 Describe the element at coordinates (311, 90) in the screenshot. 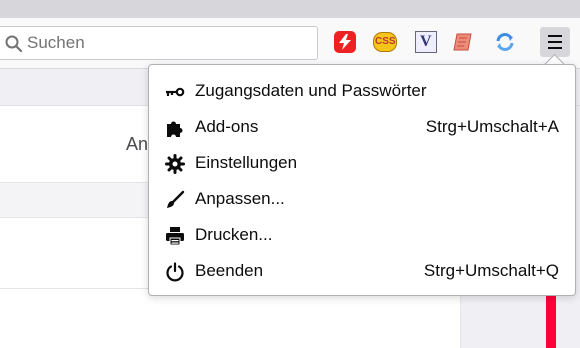

I see `menu-item-label: Zugangsdaten und Passwörter` at that location.